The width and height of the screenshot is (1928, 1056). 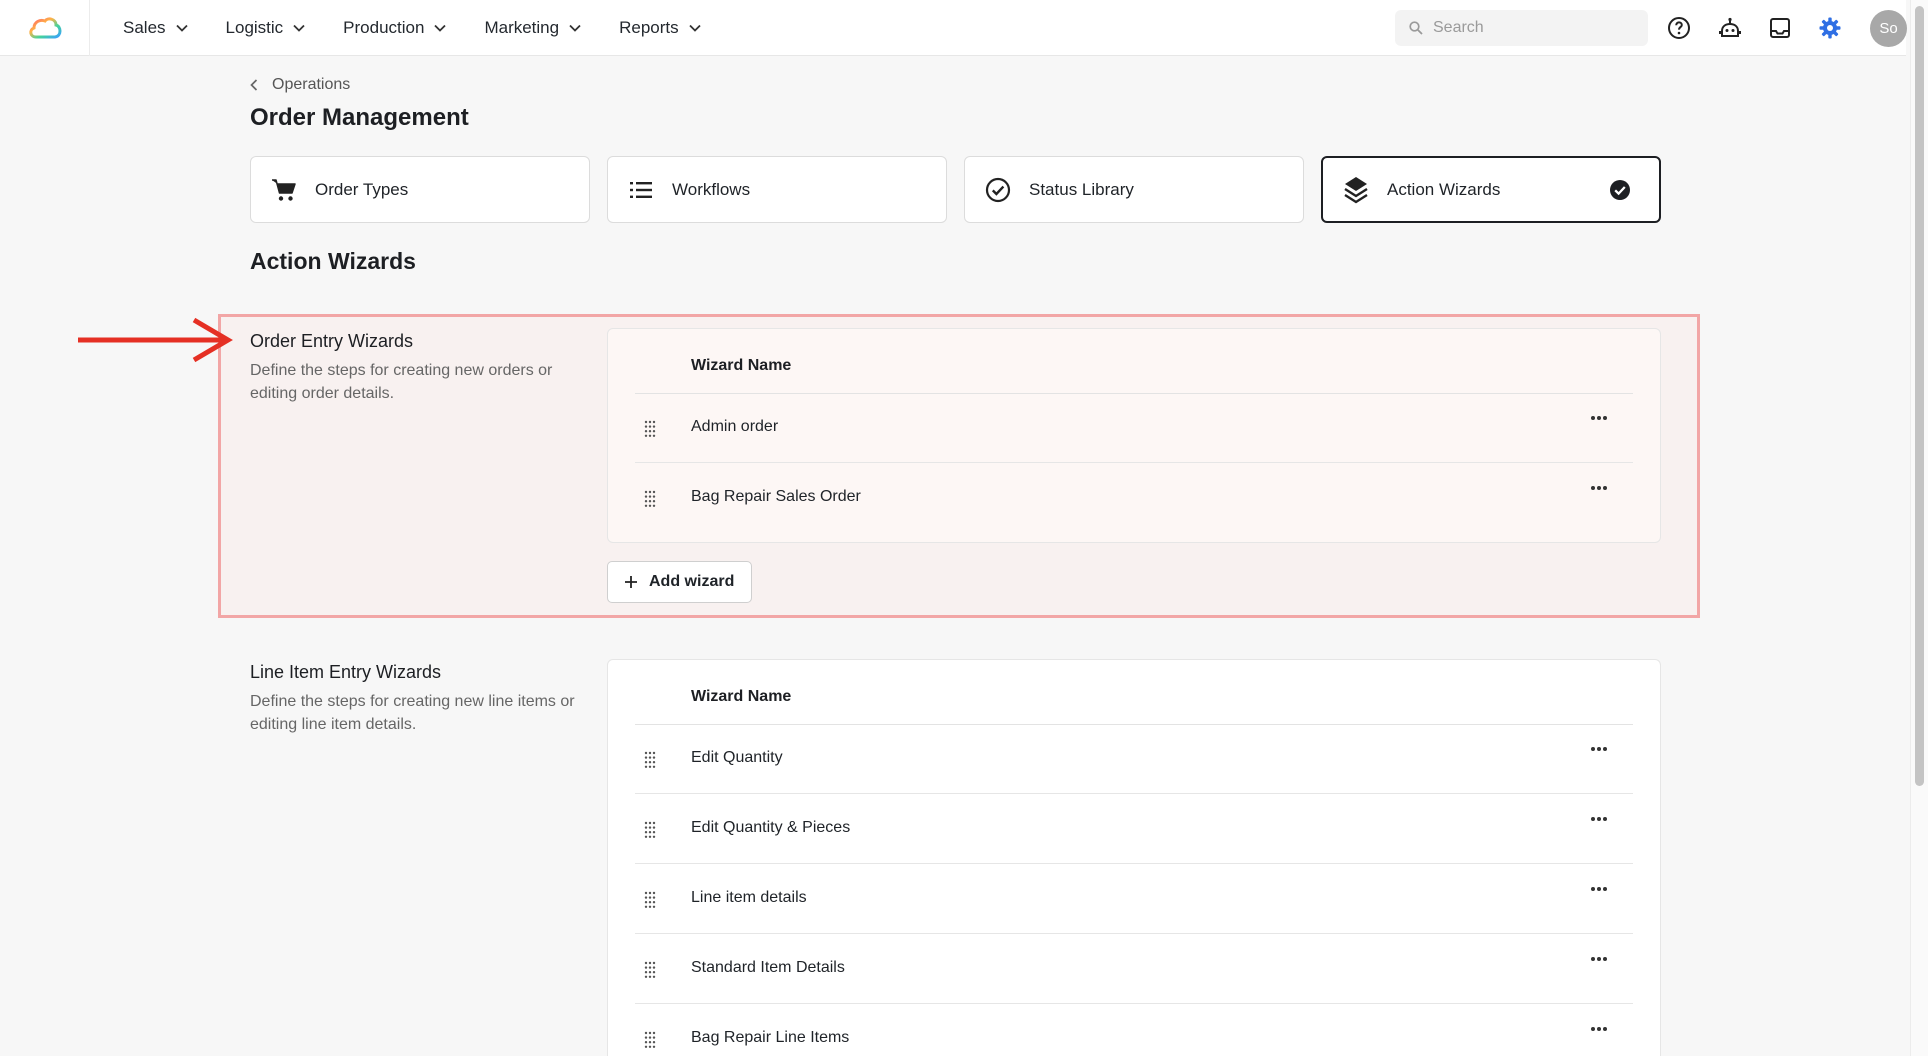 What do you see at coordinates (1134, 829) in the screenshot?
I see `table-row: Edit Quantity & Pieces` at bounding box center [1134, 829].